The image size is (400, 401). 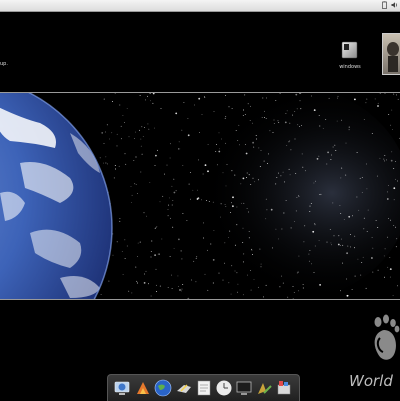 I want to click on monitor-icon, so click(x=244, y=388).